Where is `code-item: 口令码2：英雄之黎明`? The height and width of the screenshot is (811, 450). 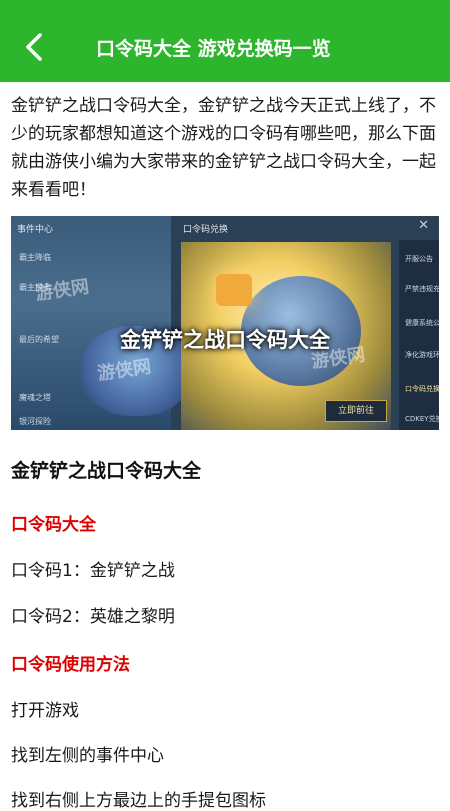 code-item: 口令码2：英雄之黎明 is located at coordinates (93, 617).